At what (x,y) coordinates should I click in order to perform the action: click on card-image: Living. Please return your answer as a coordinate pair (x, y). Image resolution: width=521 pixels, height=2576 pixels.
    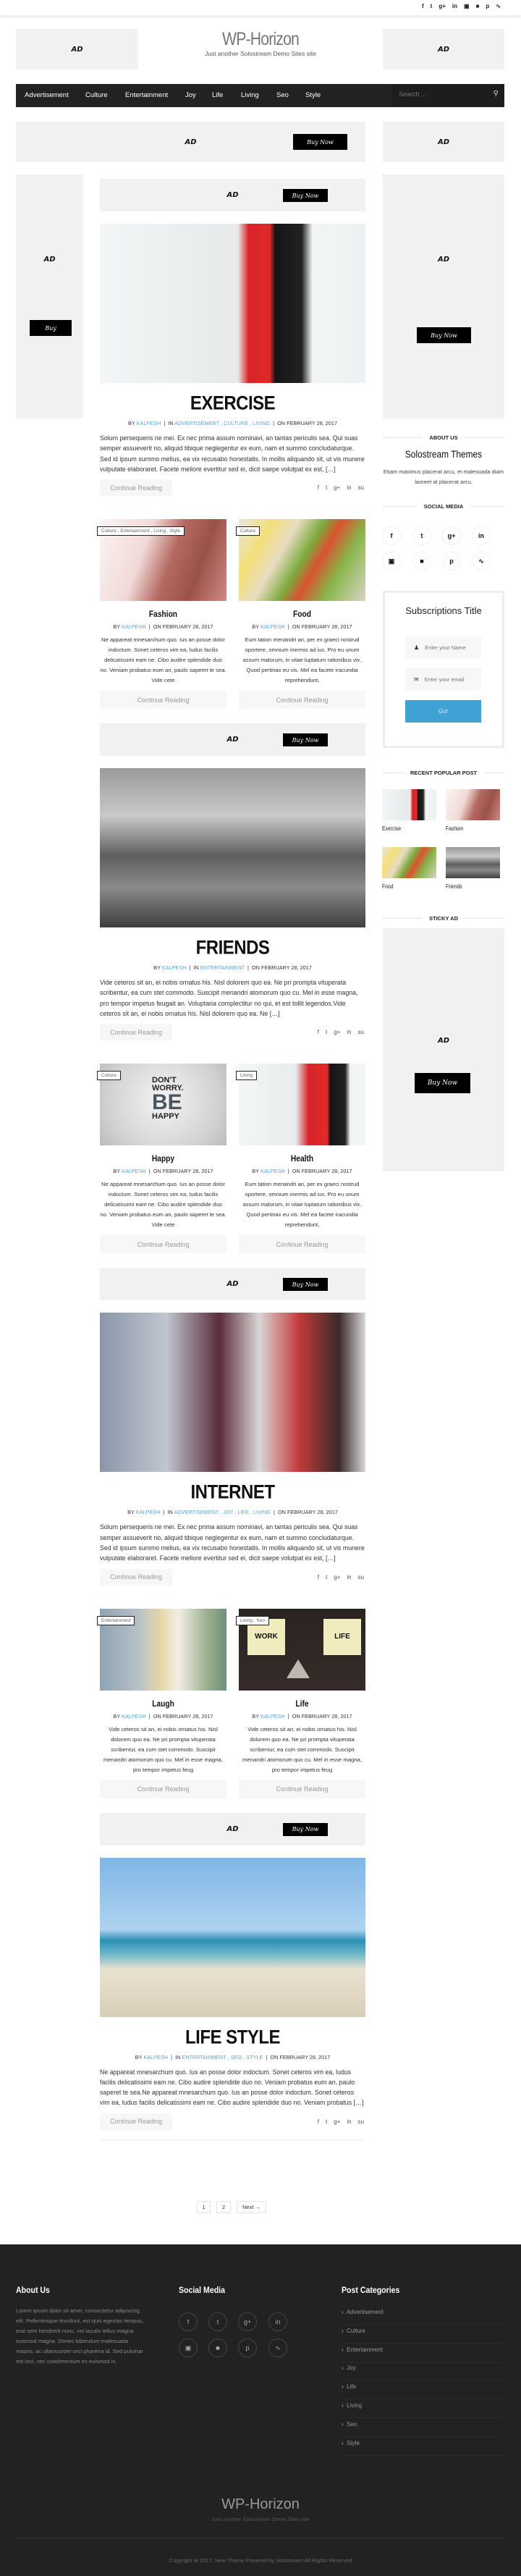
    Looking at the image, I should click on (300, 1105).